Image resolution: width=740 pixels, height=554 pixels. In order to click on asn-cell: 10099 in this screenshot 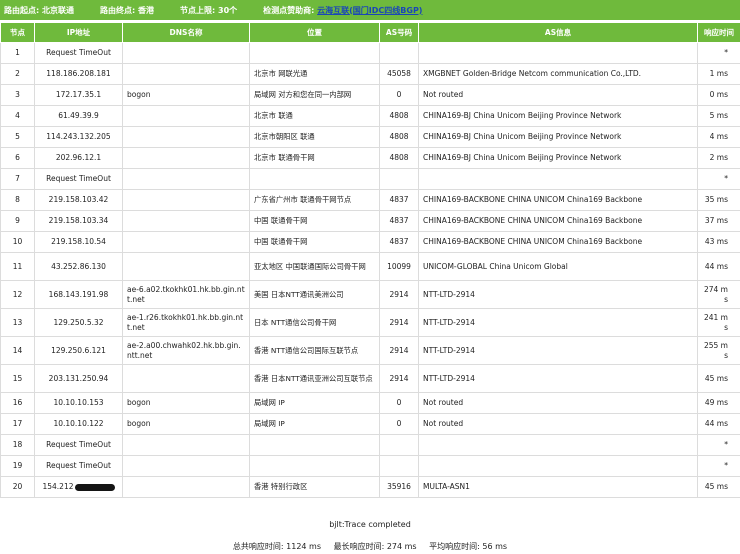, I will do `click(399, 266)`.